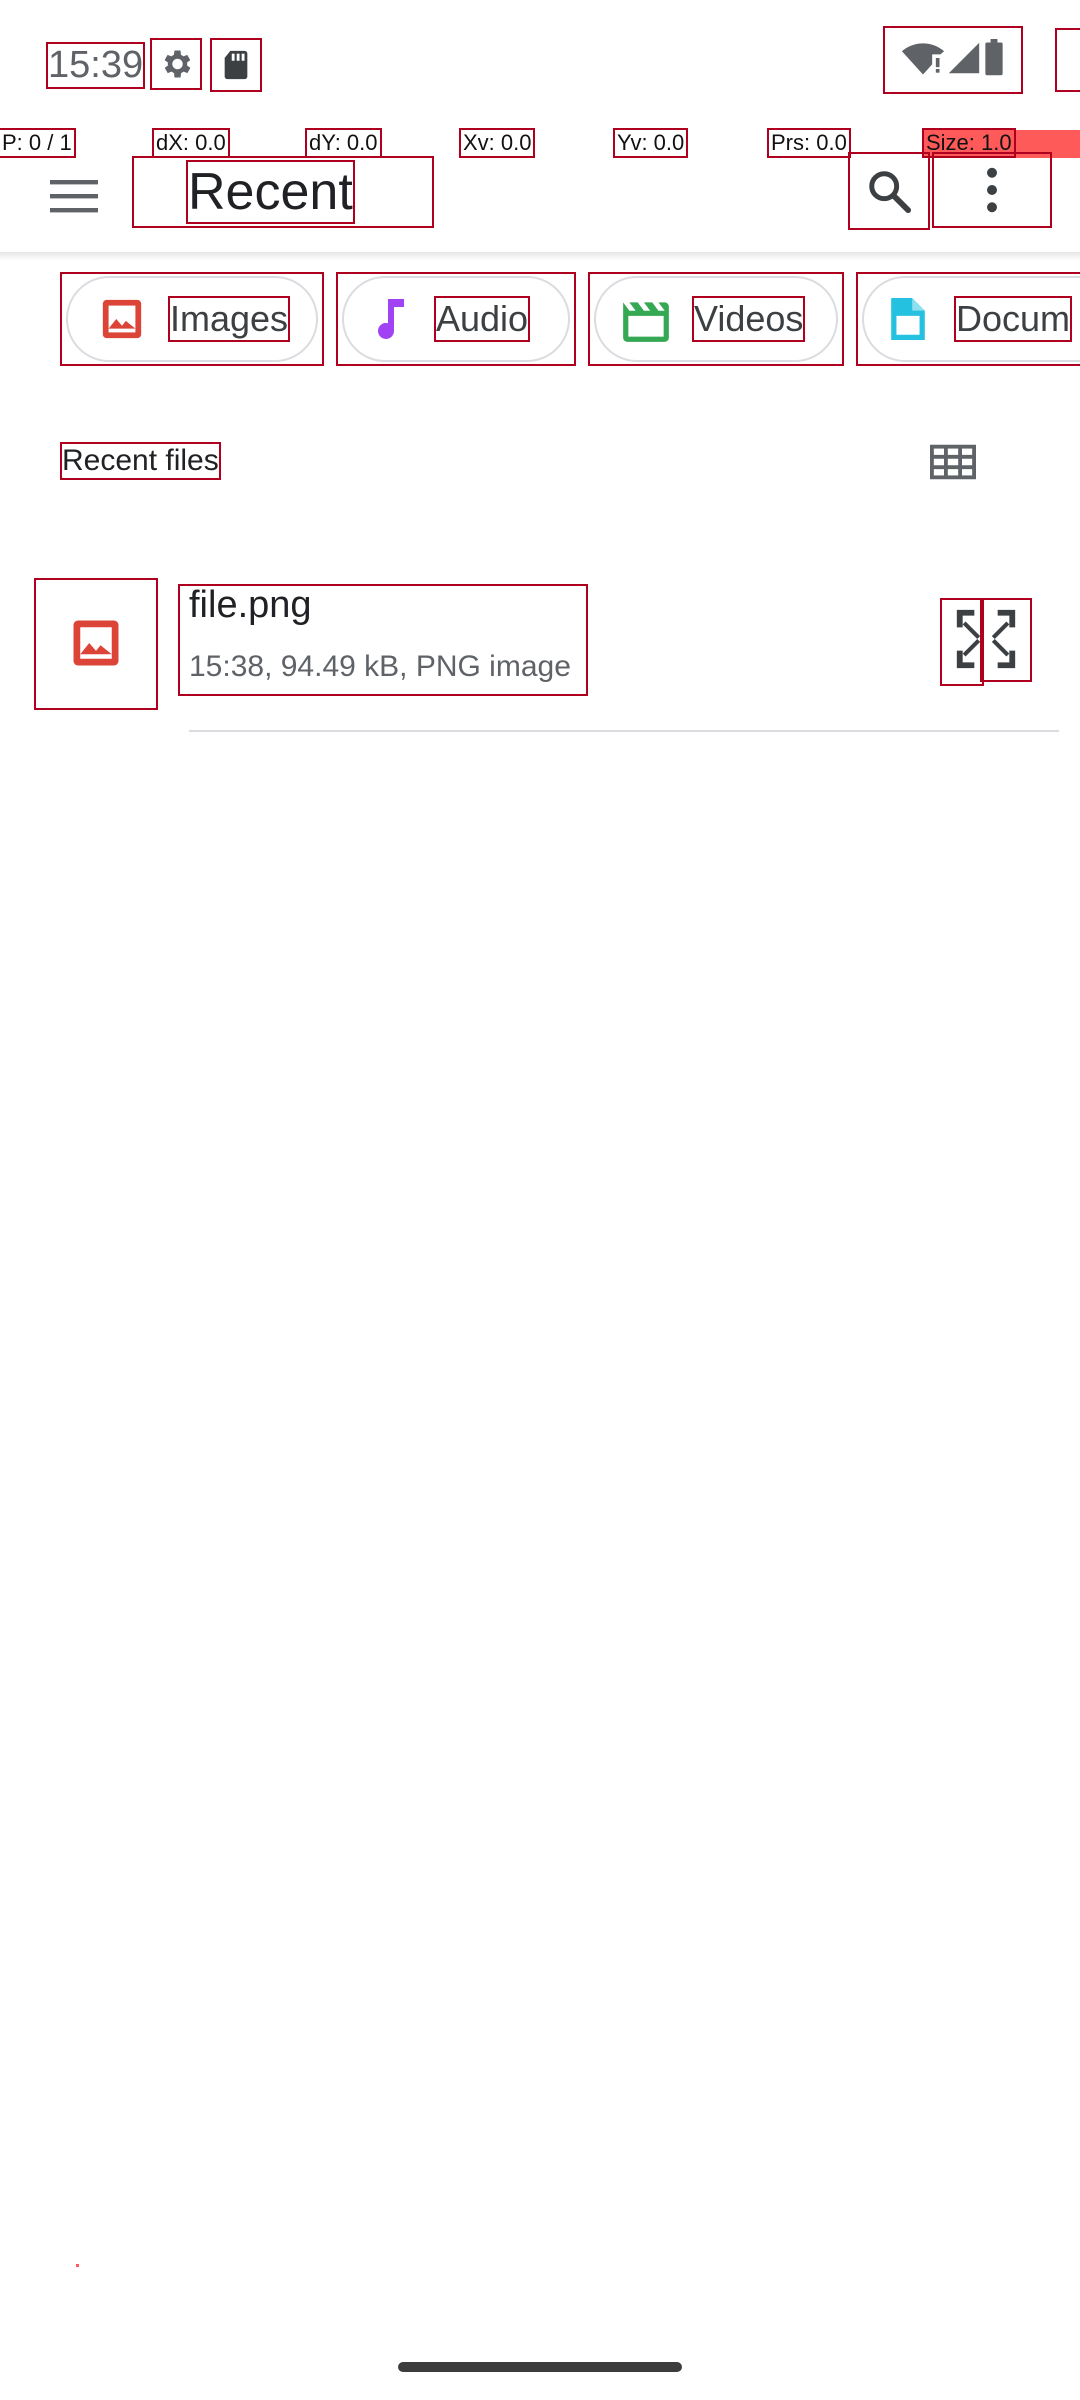  I want to click on chip-audio: Audio, so click(456, 319).